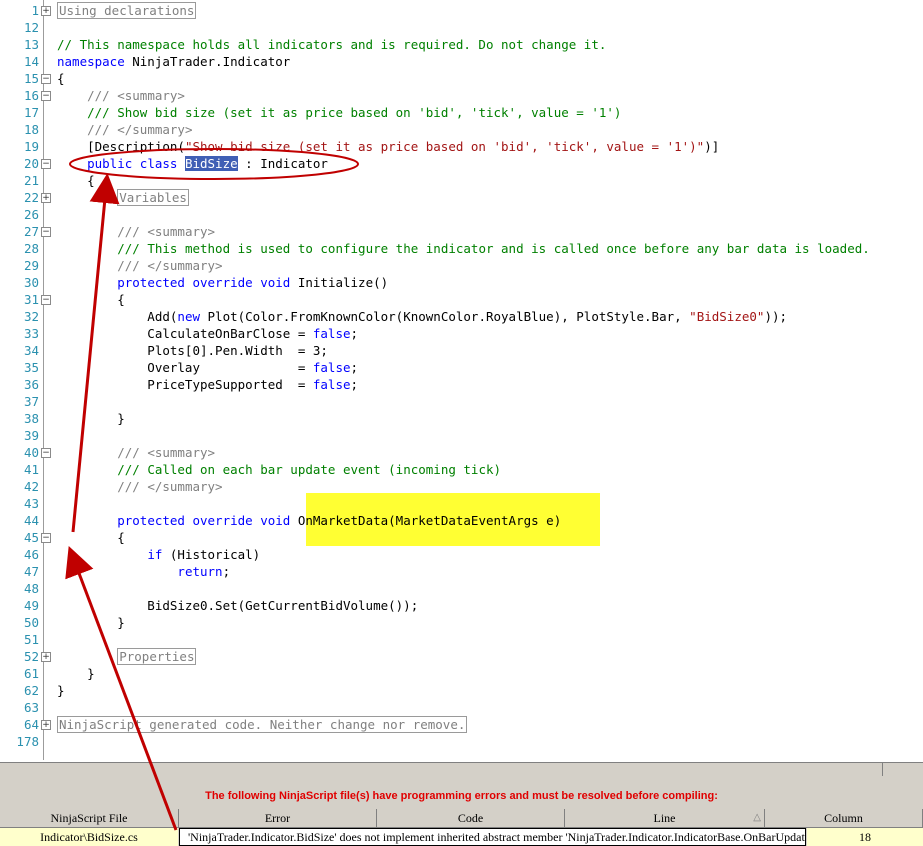 The height and width of the screenshot is (846, 923). Describe the element at coordinates (461, 503) in the screenshot. I see `code-line: 43` at that location.